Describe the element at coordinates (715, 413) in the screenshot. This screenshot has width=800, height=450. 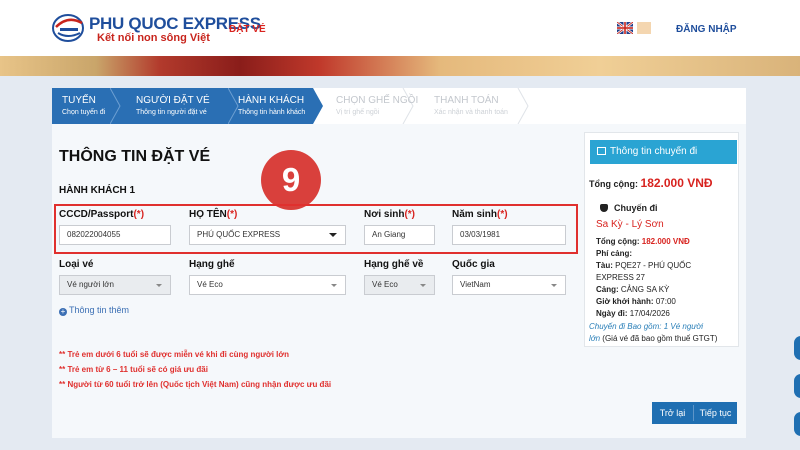
I see `next-button: Tiếp tục` at that location.